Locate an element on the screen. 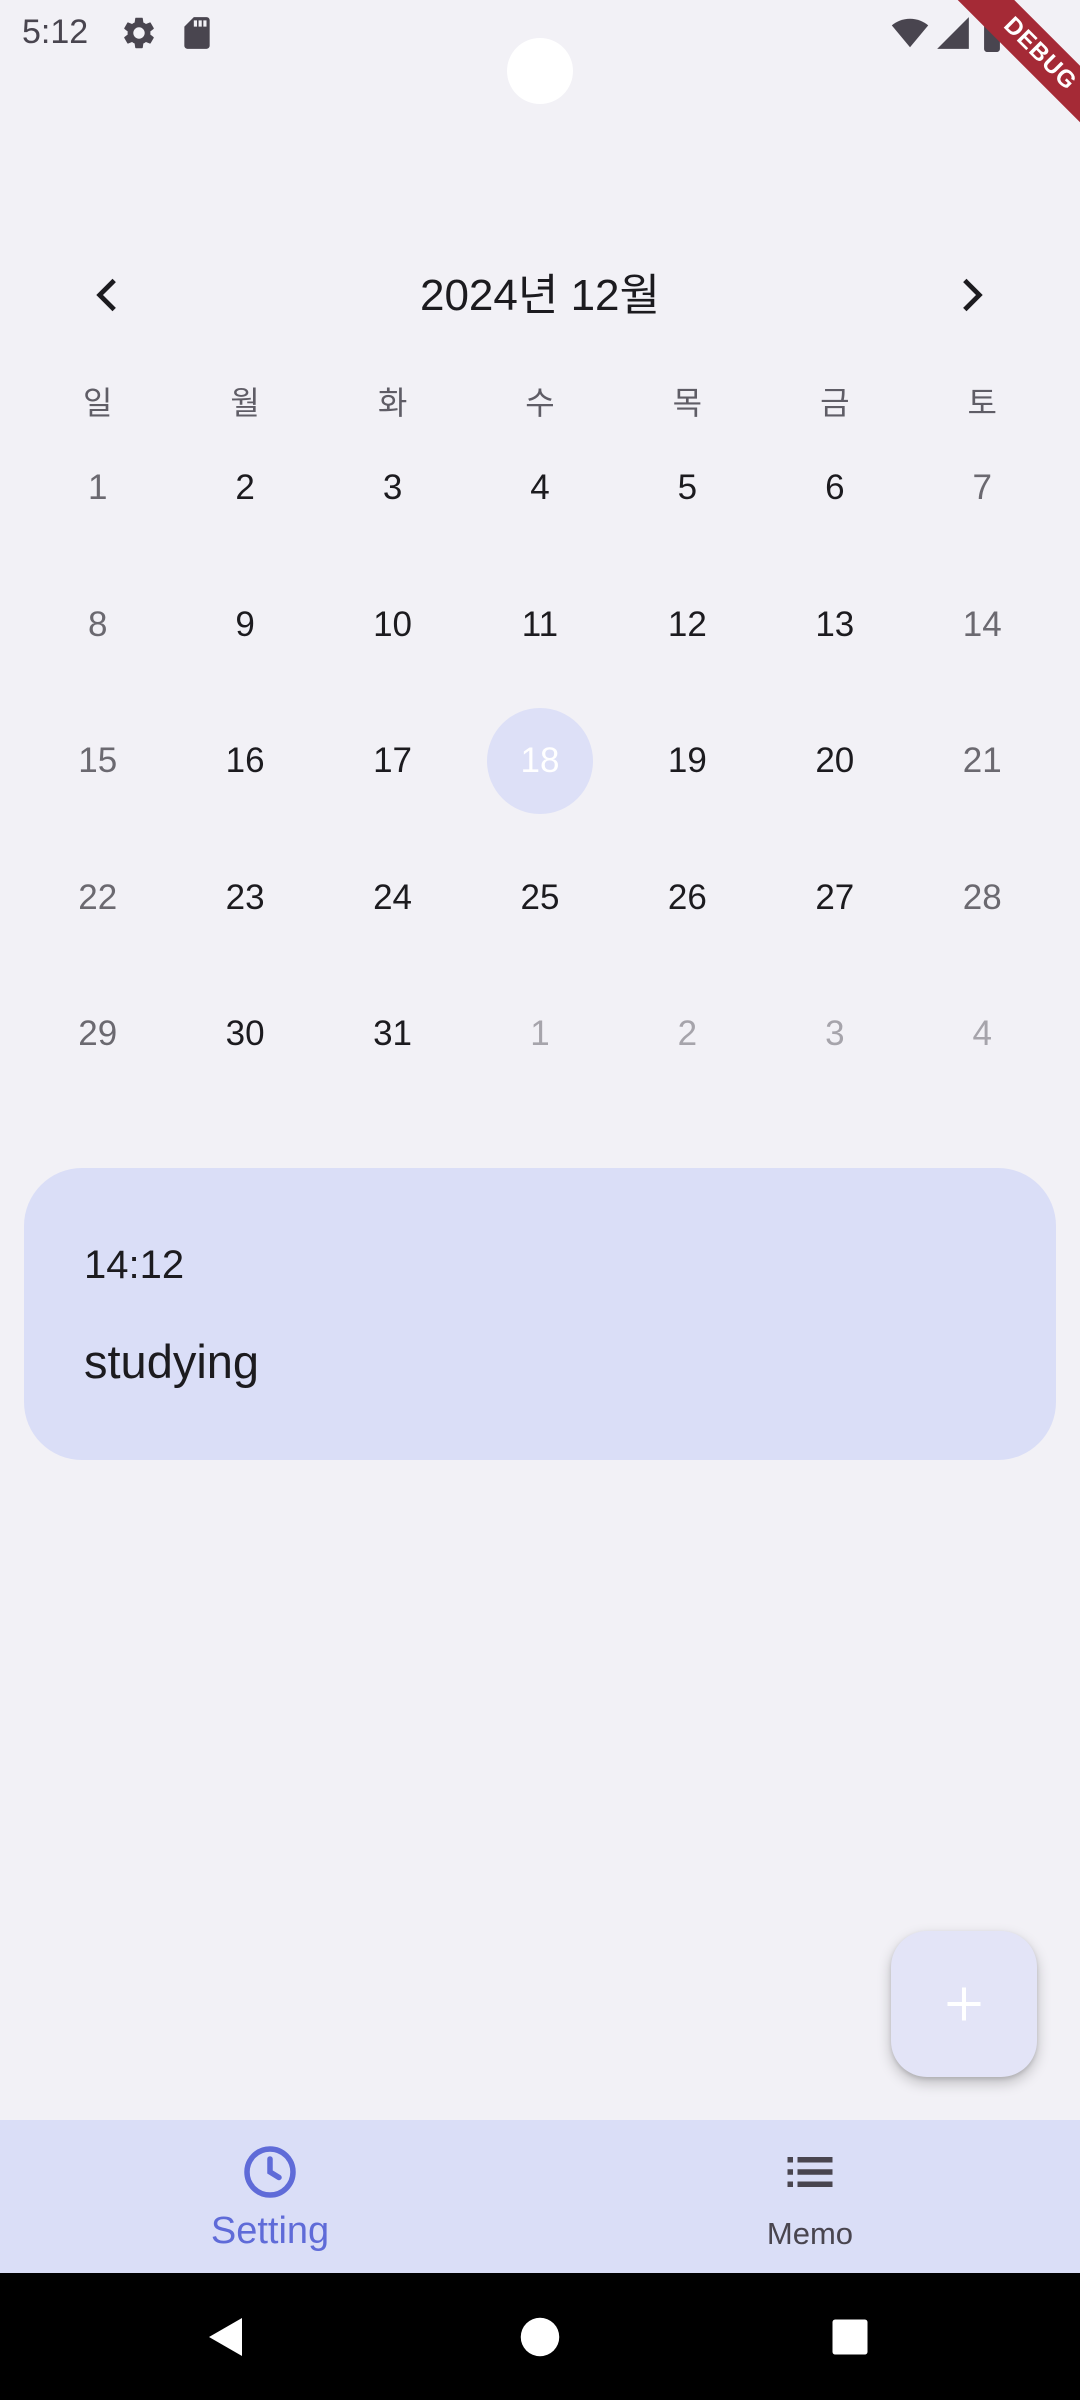  calendar-day-number: 30 is located at coordinates (245, 1034).